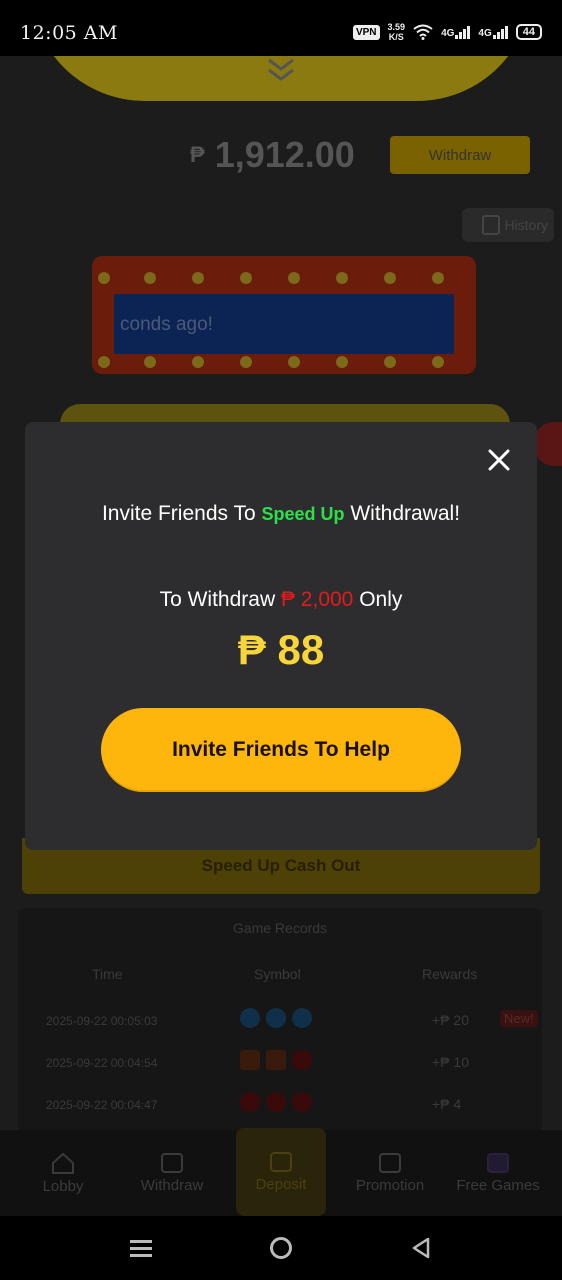  What do you see at coordinates (498, 1162) in the screenshot?
I see `free-games-icon` at bounding box center [498, 1162].